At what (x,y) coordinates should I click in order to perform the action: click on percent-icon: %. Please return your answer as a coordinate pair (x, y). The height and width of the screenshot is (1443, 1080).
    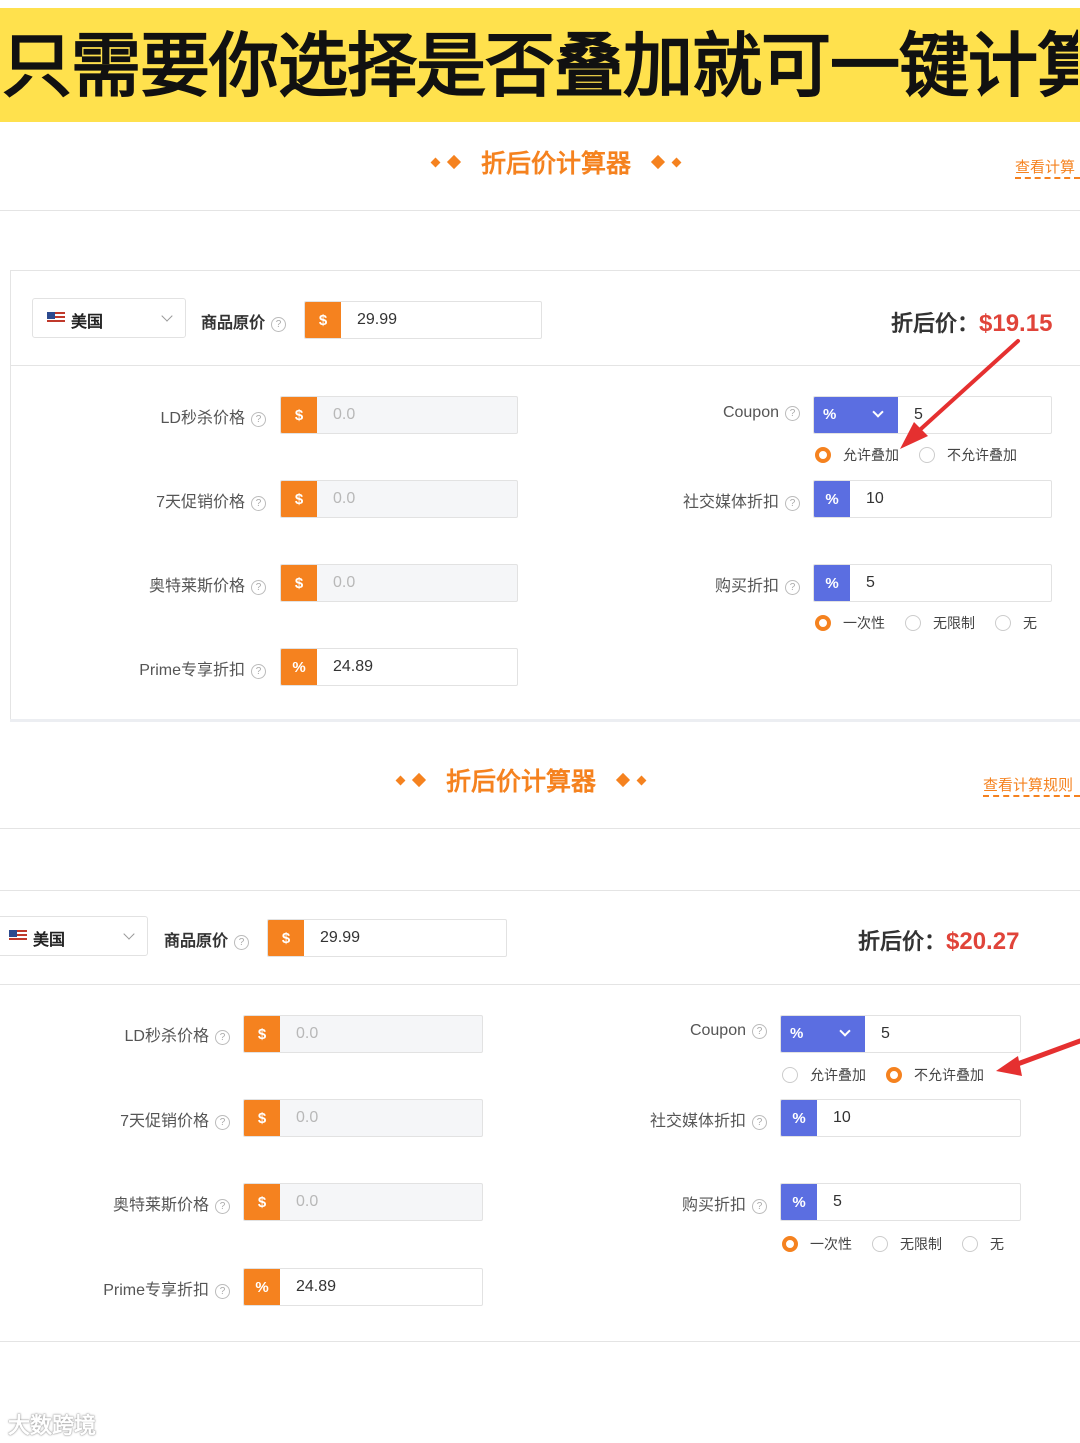
    Looking at the image, I should click on (799, 1202).